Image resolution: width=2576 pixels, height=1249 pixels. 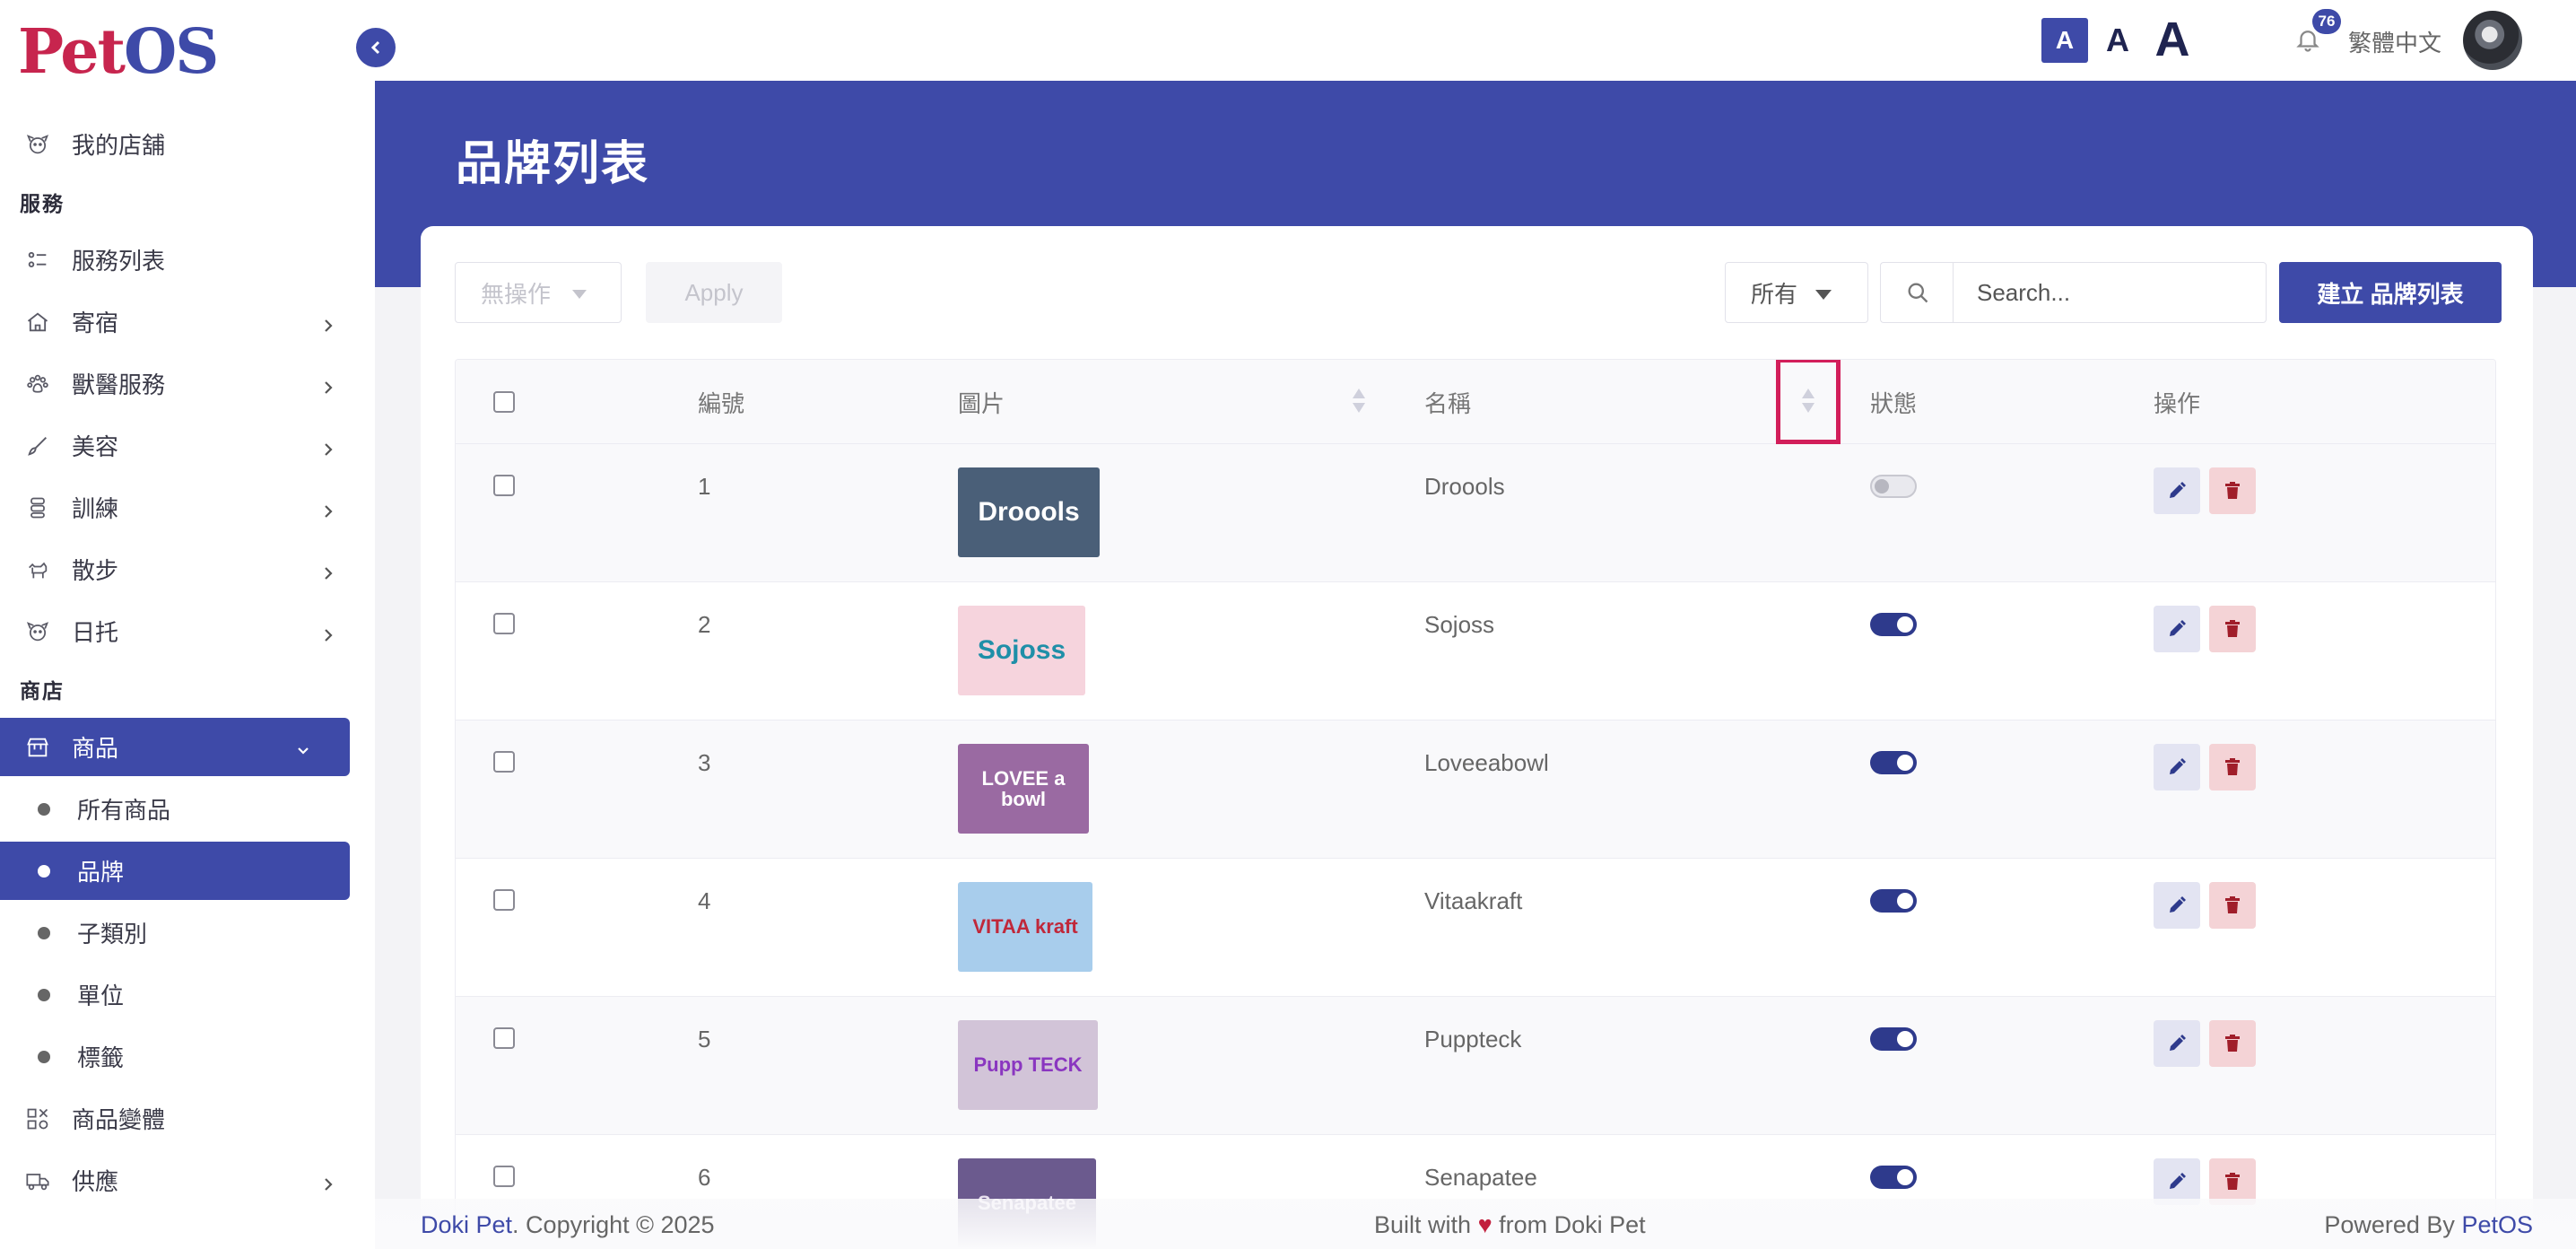 What do you see at coordinates (2232, 1181) in the screenshot?
I see `trash-icon` at bounding box center [2232, 1181].